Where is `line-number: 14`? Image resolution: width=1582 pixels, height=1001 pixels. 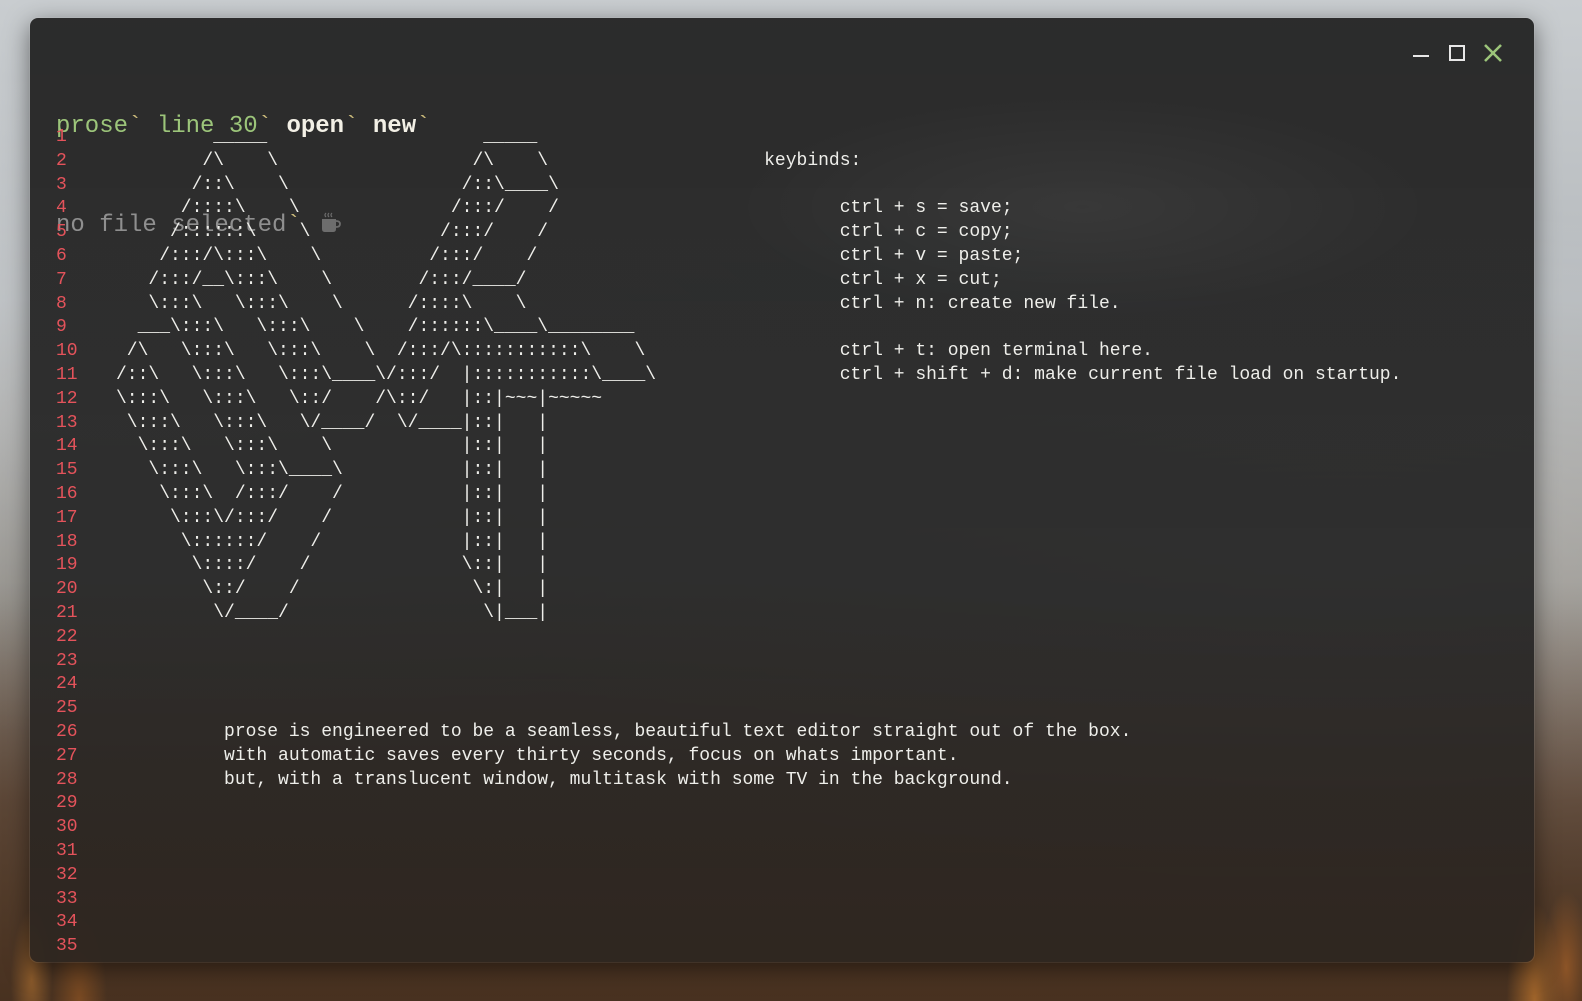 line-number: 14 is located at coordinates (67, 446).